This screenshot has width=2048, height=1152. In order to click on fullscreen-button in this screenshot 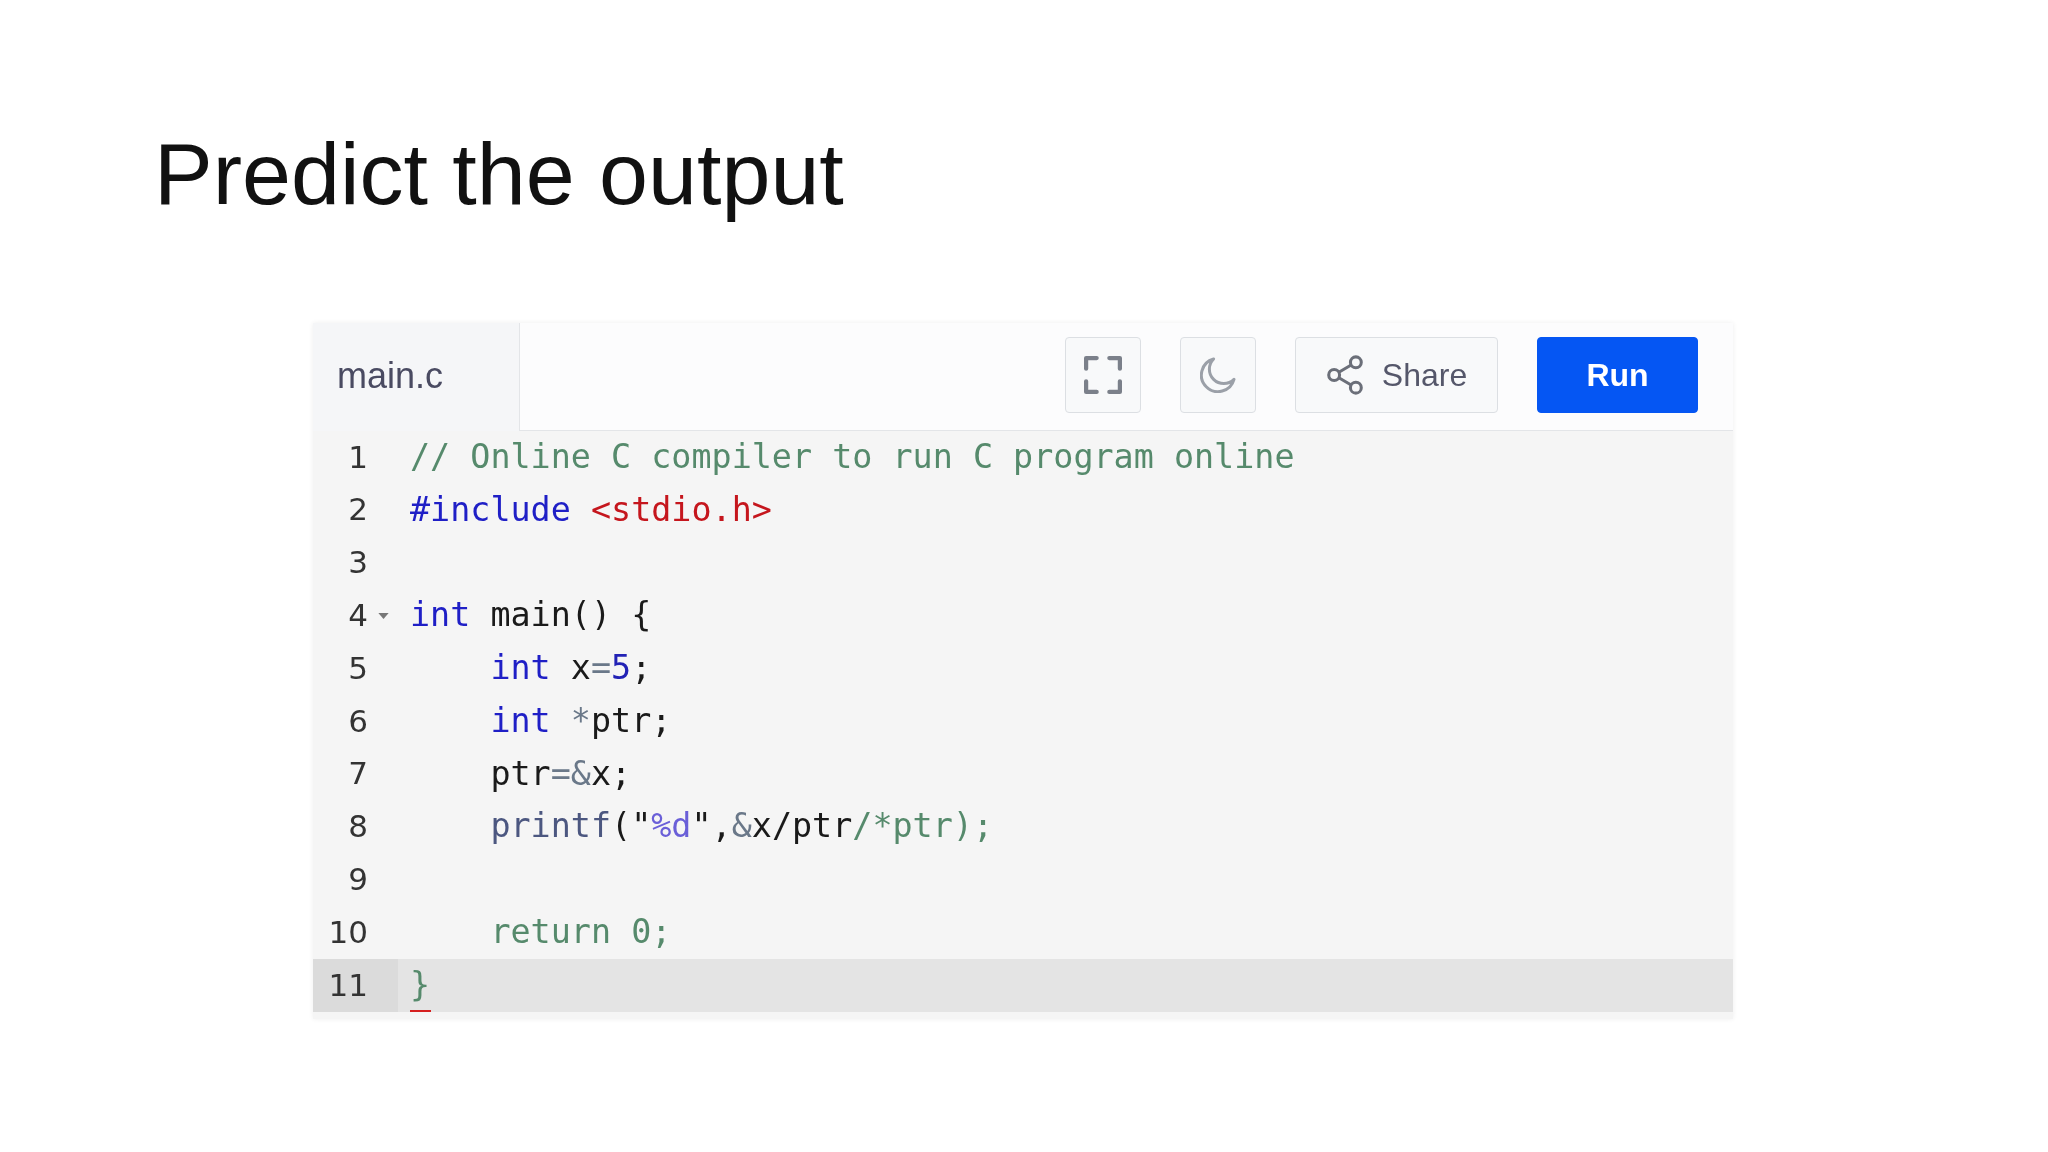, I will do `click(1103, 375)`.